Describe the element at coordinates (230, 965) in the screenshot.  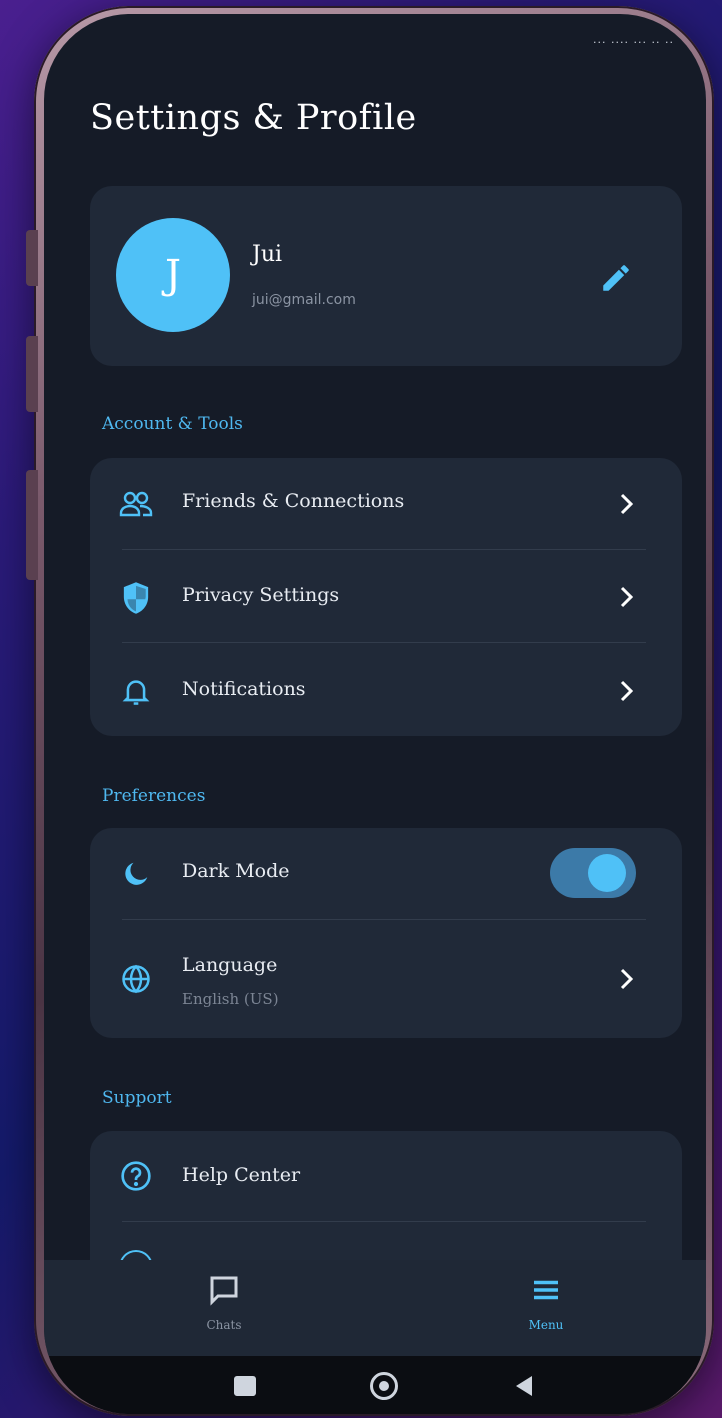
I see `row-label-language: Language` at that location.